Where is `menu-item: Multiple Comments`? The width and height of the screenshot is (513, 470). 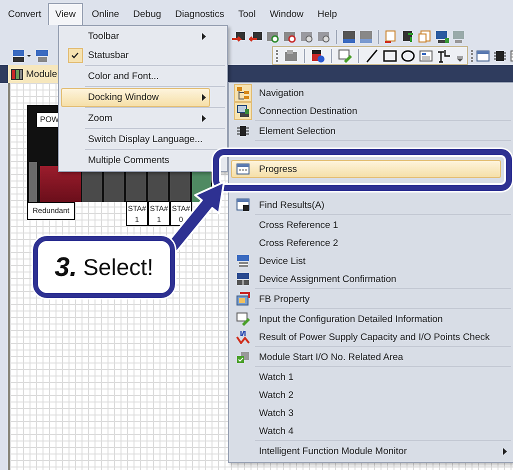 menu-item: Multiple Comments is located at coordinates (135, 160).